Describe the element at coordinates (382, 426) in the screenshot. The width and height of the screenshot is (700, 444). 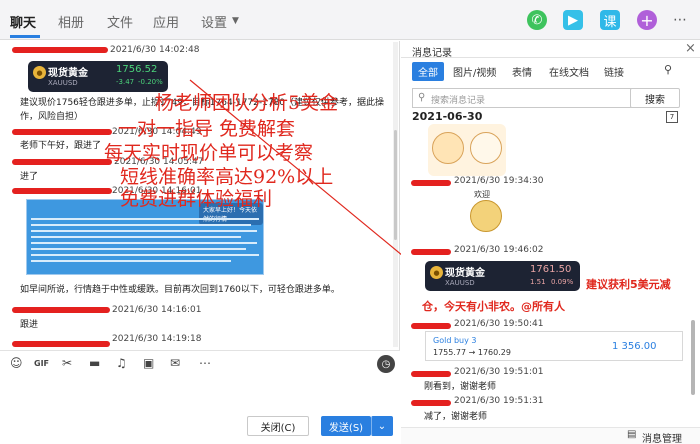
I see `send-options-caret-icon: ⌄` at that location.